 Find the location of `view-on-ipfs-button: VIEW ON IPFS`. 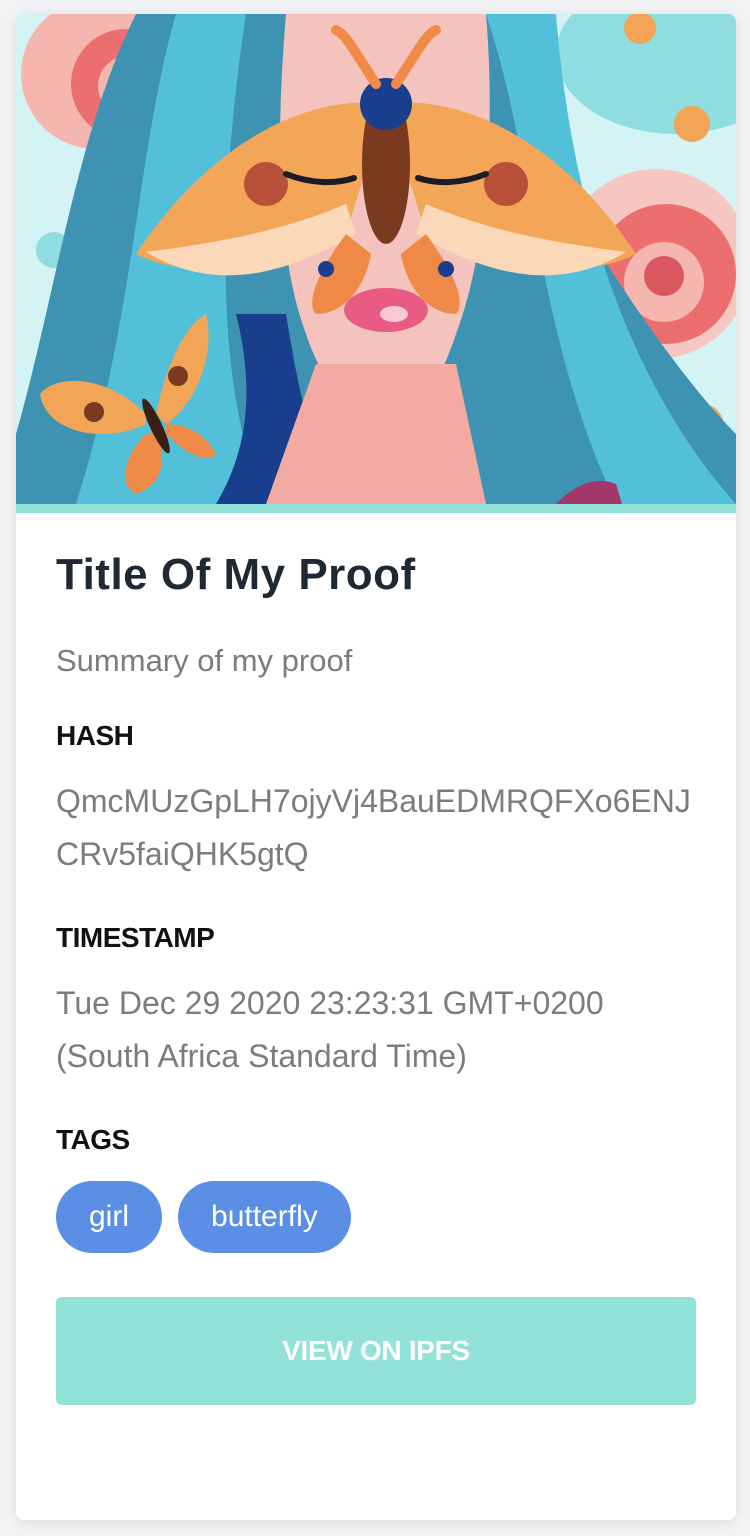

view-on-ipfs-button: VIEW ON IPFS is located at coordinates (376, 1351).